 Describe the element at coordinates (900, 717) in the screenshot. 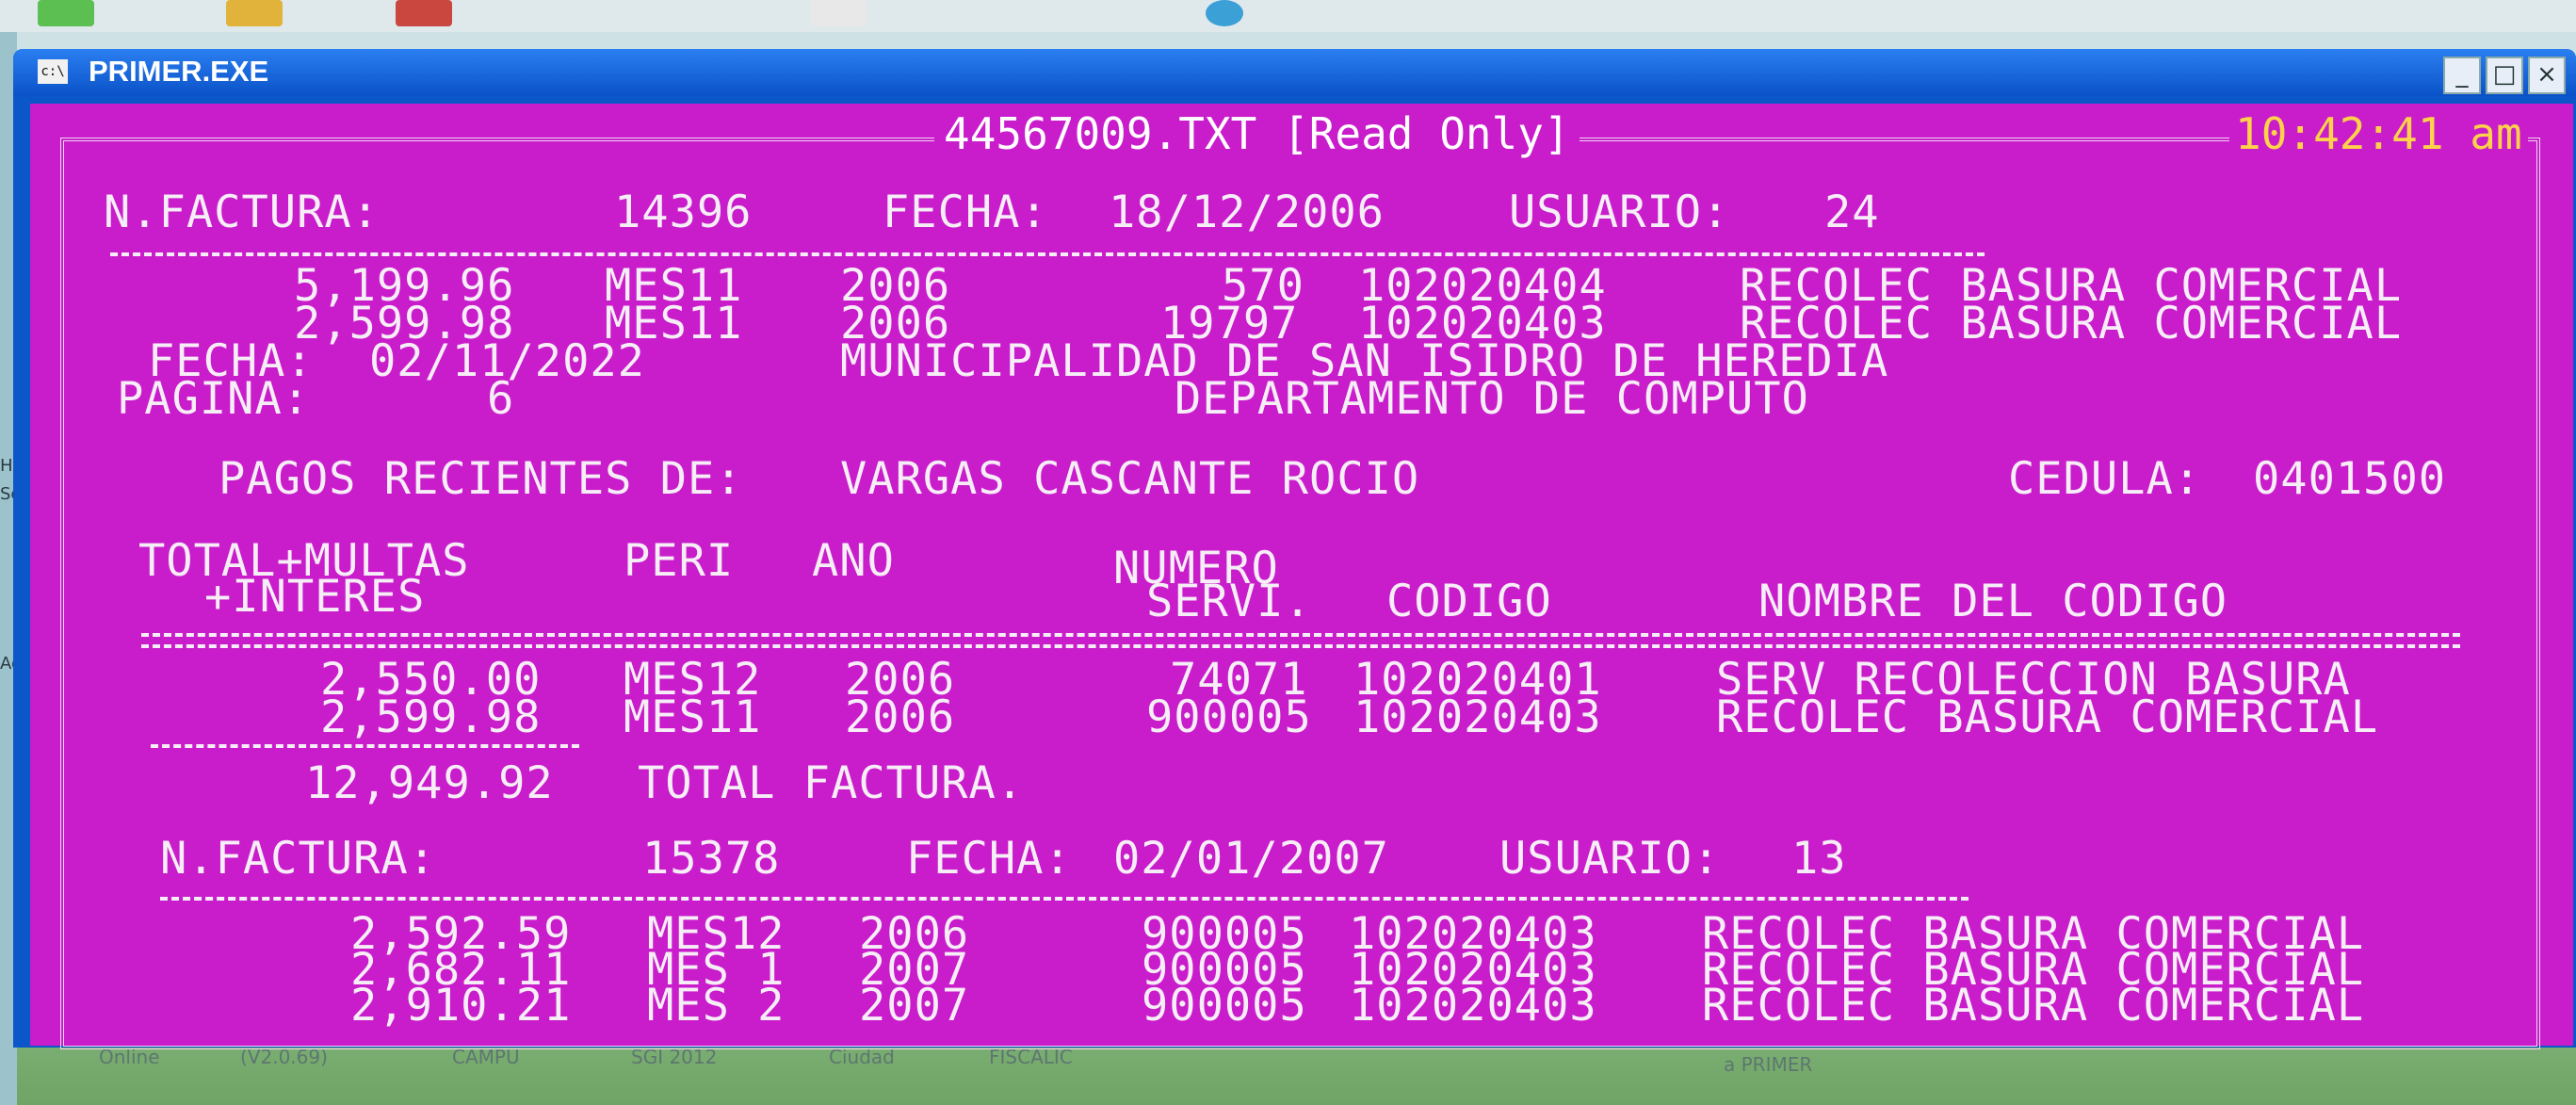

I see `payment-ano: 2006` at that location.